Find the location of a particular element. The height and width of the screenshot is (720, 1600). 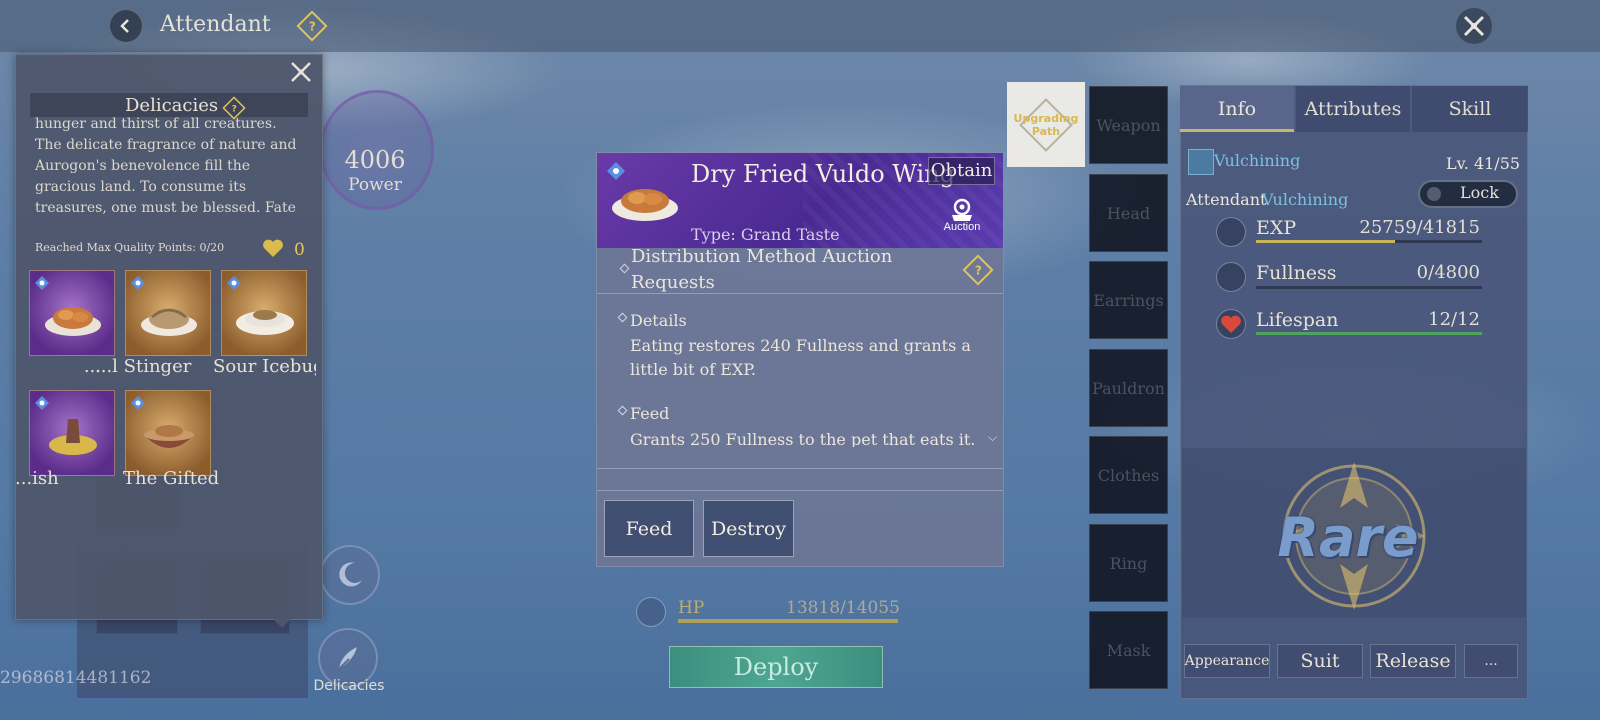

fullness-bar is located at coordinates (1369, 287).